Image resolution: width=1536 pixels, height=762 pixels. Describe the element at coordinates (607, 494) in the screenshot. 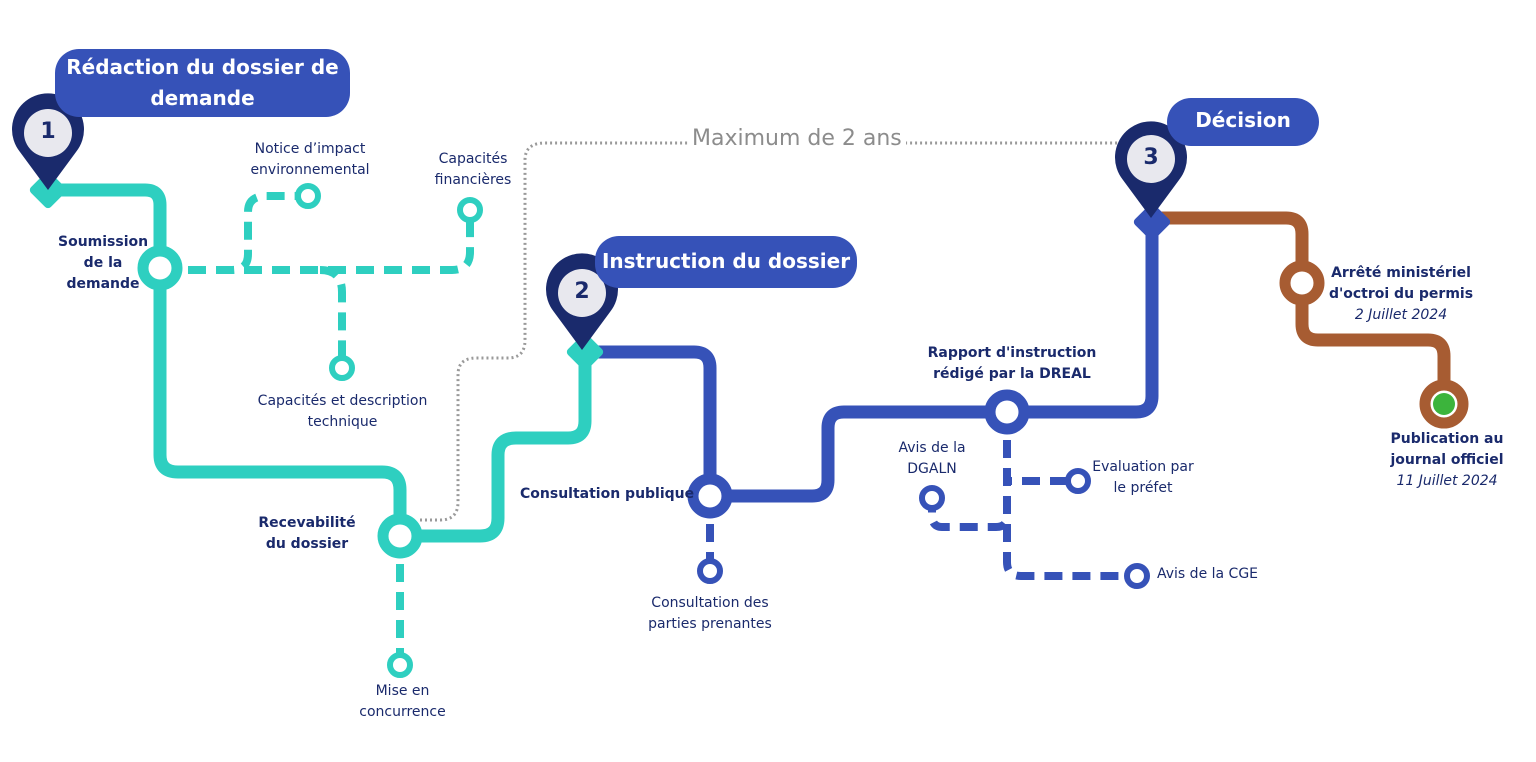

I see `label-consultation-publique: Consultation publique` at that location.